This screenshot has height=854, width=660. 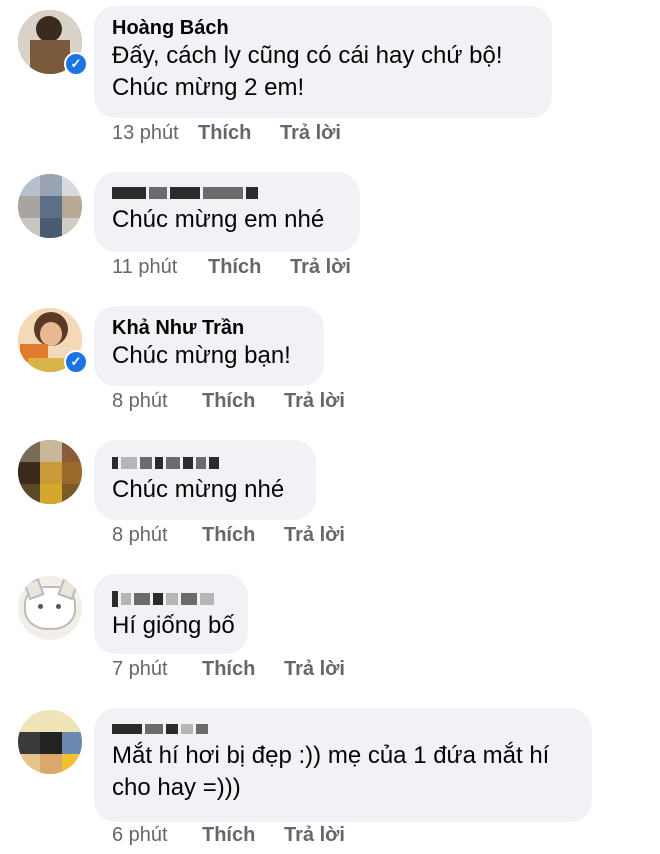 What do you see at coordinates (176, 787) in the screenshot?
I see `comment-text-line: cho hay =)))` at bounding box center [176, 787].